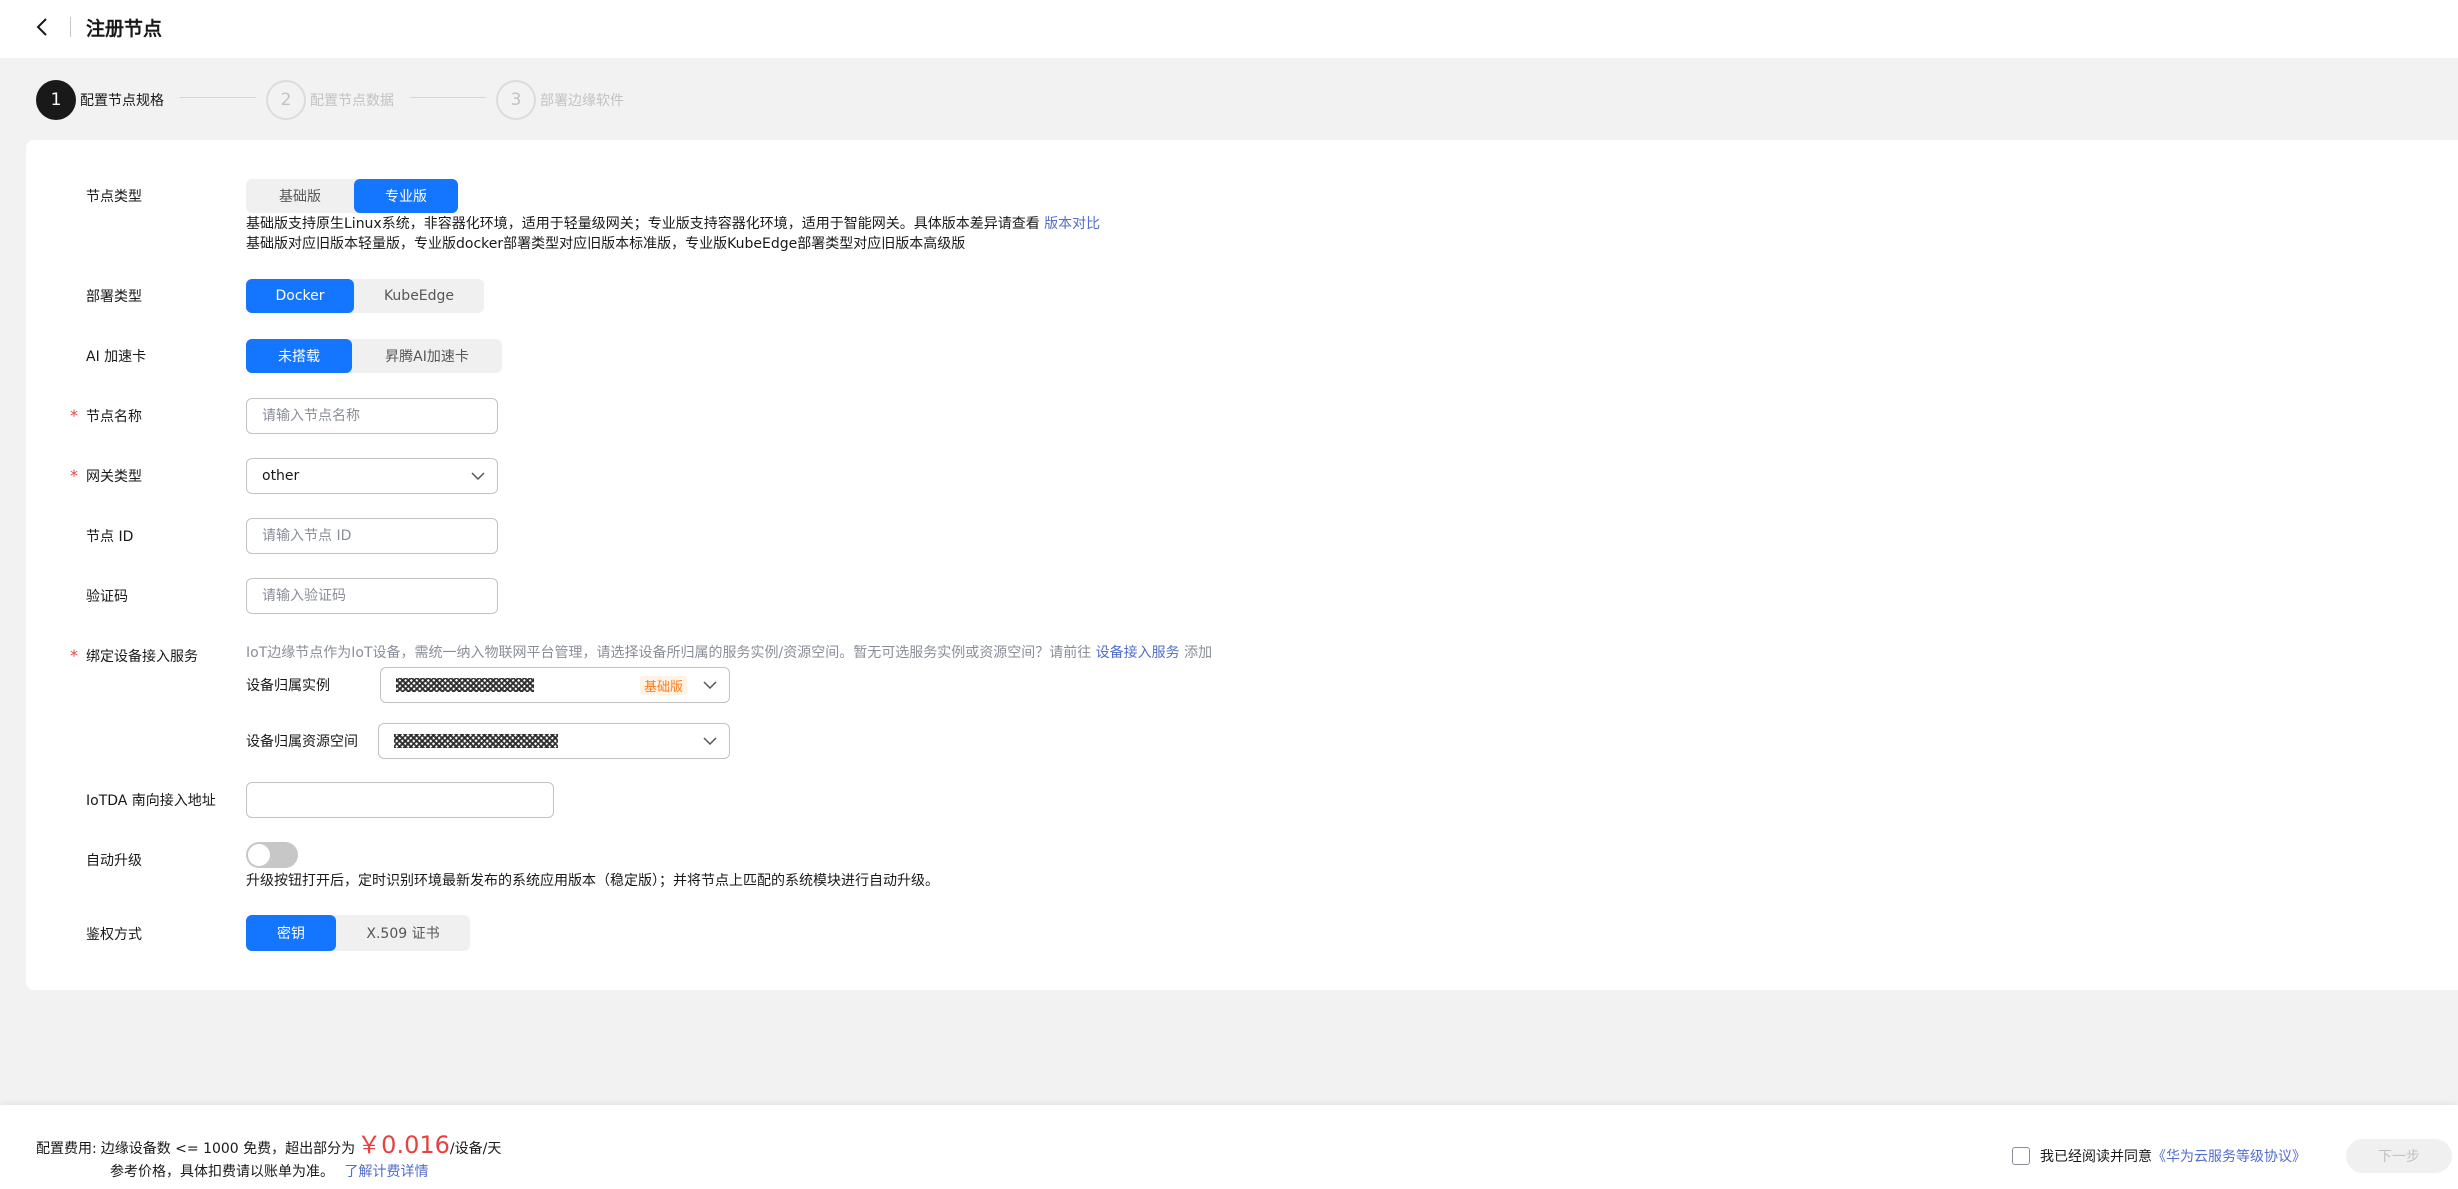  Describe the element at coordinates (228, 1149) in the screenshot. I see `fee-text: 边缘设备数 <= 1000 免费，超出部分为` at that location.